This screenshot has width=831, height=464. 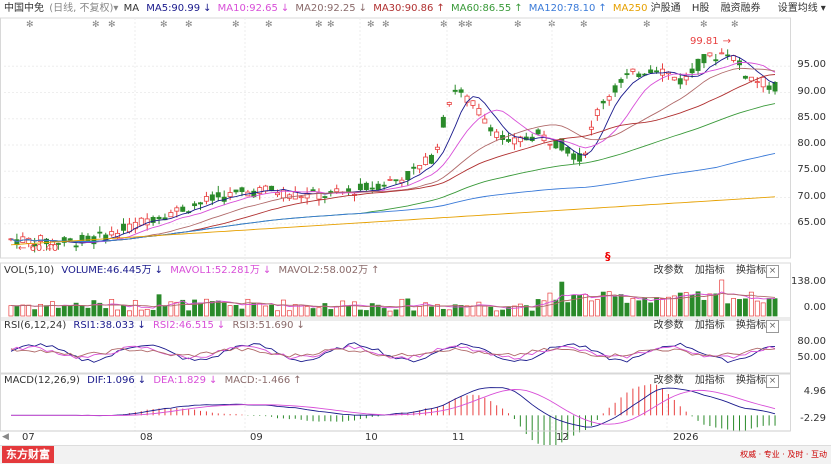 What do you see at coordinates (811, 170) in the screenshot?
I see `price-tick-label: 75.00` at bounding box center [811, 170].